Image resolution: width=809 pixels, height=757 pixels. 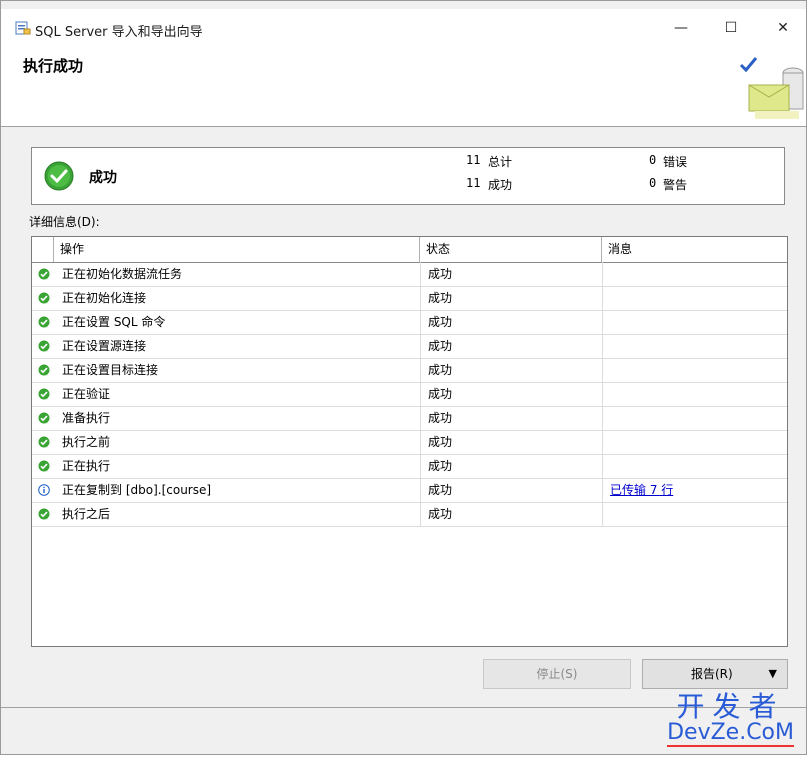 I want to click on table-header: 操作 状态 消息, so click(x=409, y=250).